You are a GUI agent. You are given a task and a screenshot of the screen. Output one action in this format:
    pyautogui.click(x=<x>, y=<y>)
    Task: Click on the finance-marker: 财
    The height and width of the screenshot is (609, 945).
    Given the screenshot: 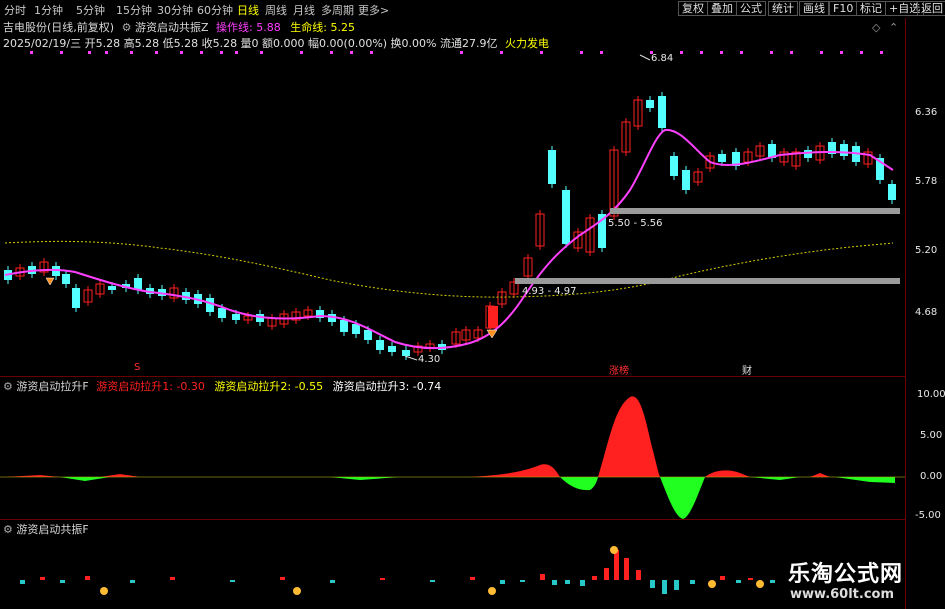 What is the action you would take?
    pyautogui.click(x=747, y=369)
    